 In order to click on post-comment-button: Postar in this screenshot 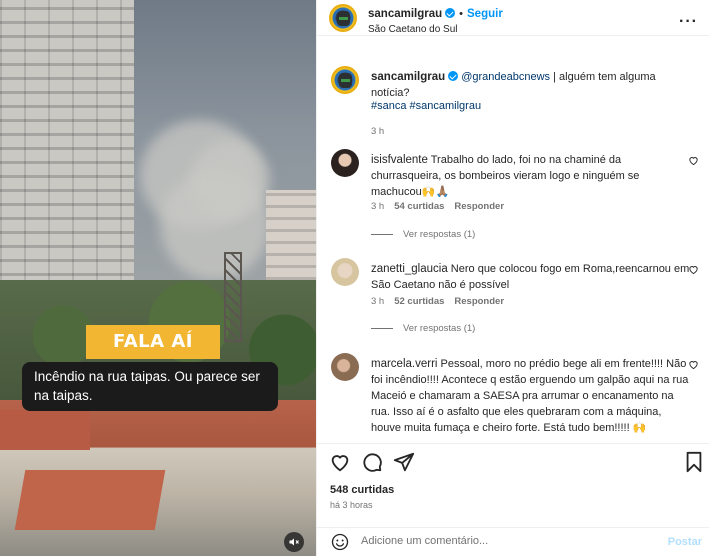, I will do `click(685, 542)`.